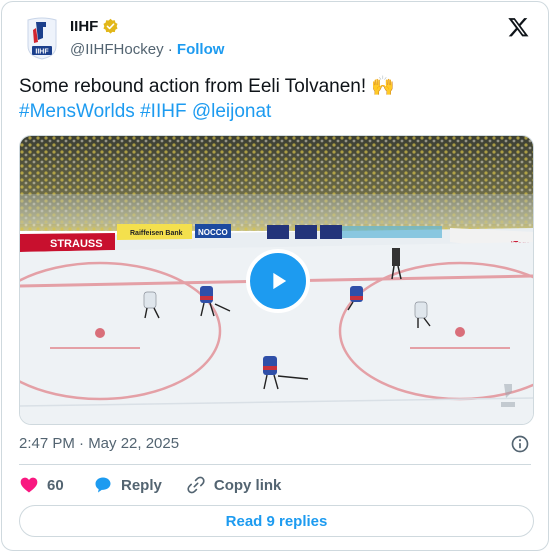  Describe the element at coordinates (42, 38) in the screenshot. I see `iihf-logo: IIHF` at that location.